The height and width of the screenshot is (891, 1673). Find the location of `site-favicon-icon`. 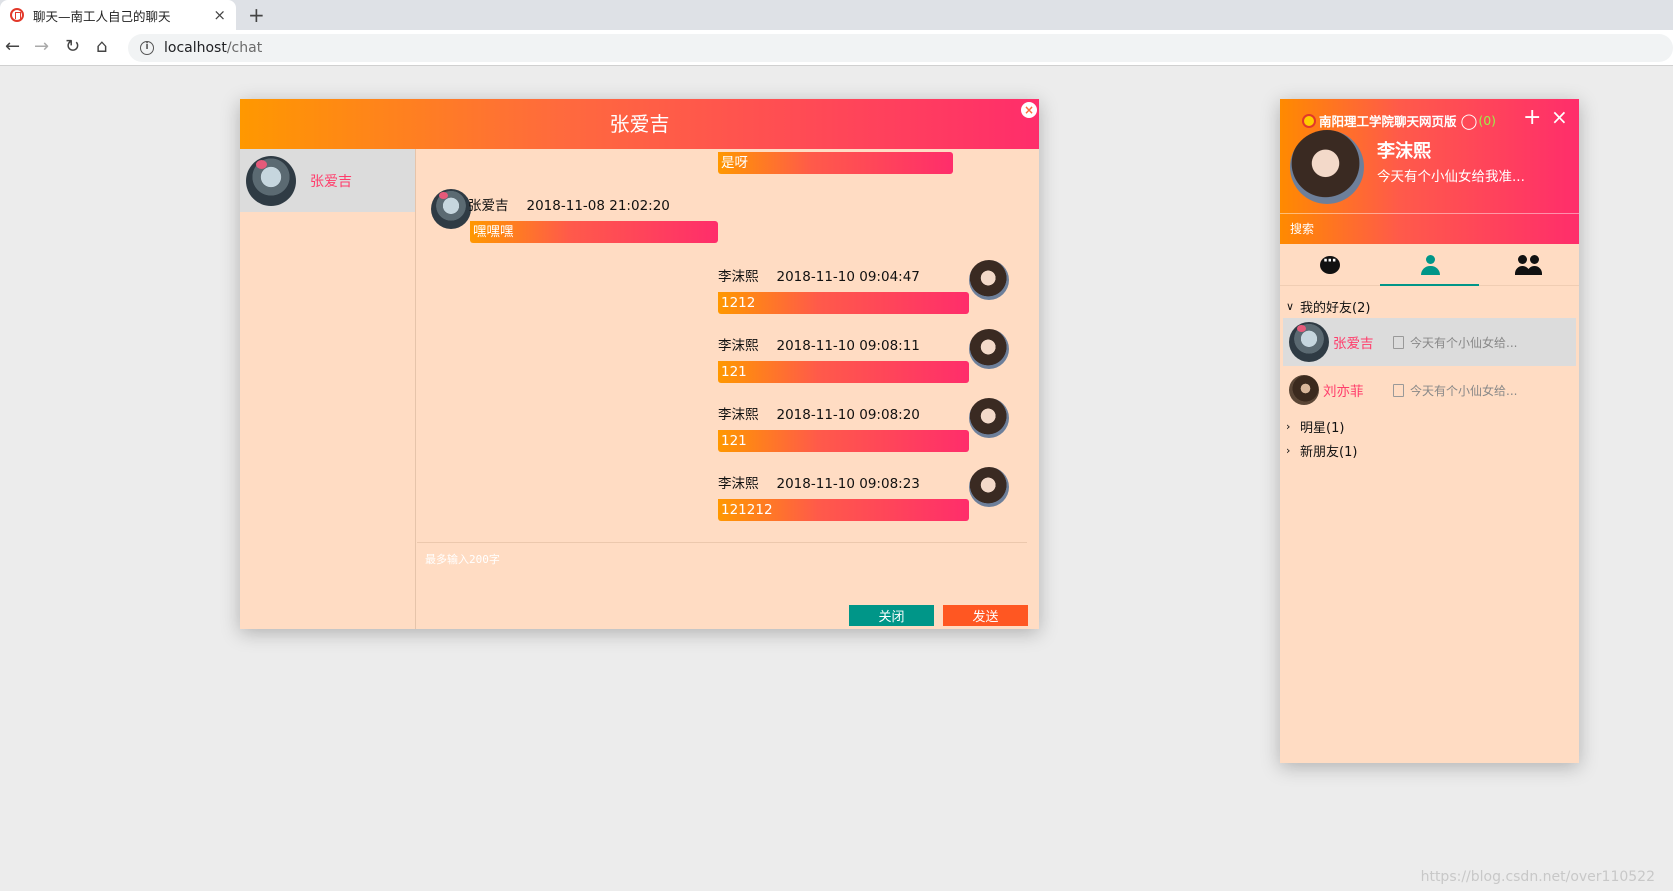

site-favicon-icon is located at coordinates (17, 15).